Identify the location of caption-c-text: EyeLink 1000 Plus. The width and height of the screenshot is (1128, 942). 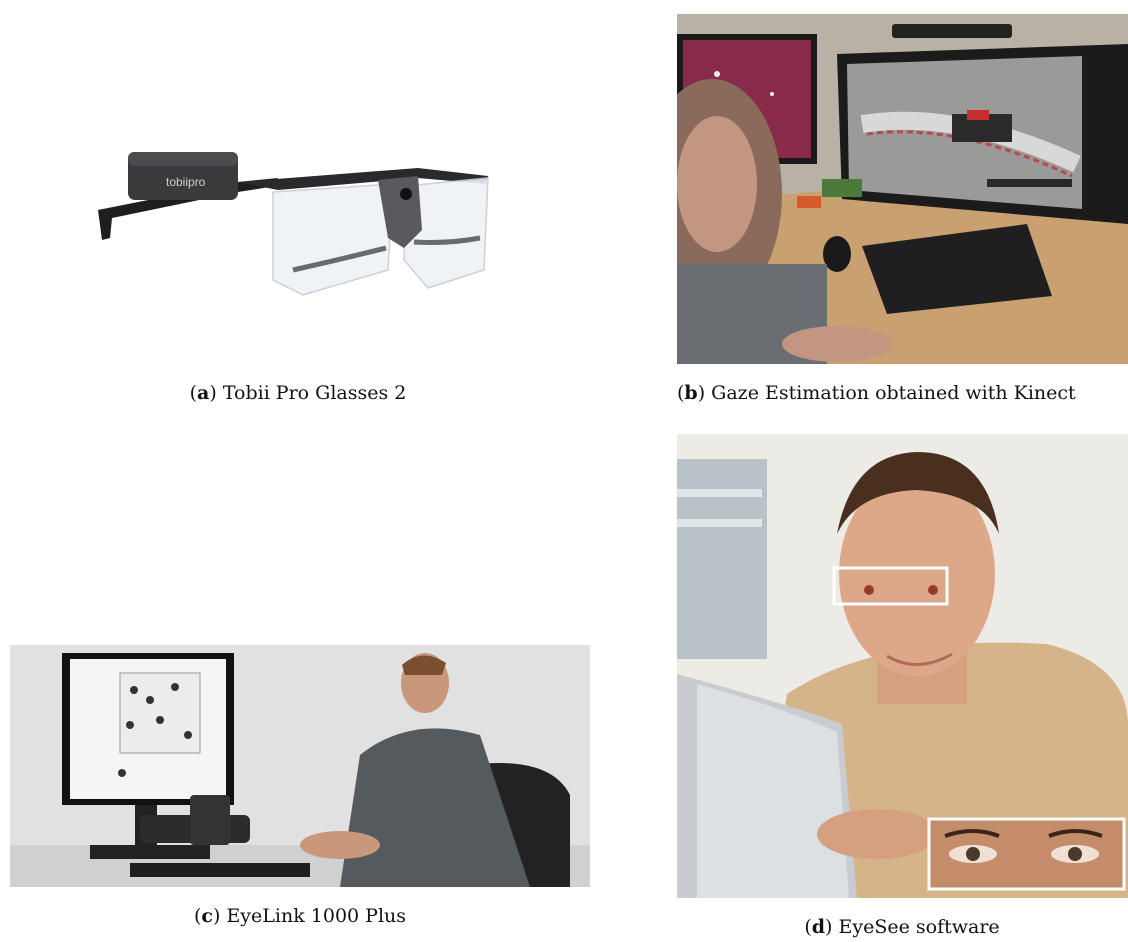
(316, 916).